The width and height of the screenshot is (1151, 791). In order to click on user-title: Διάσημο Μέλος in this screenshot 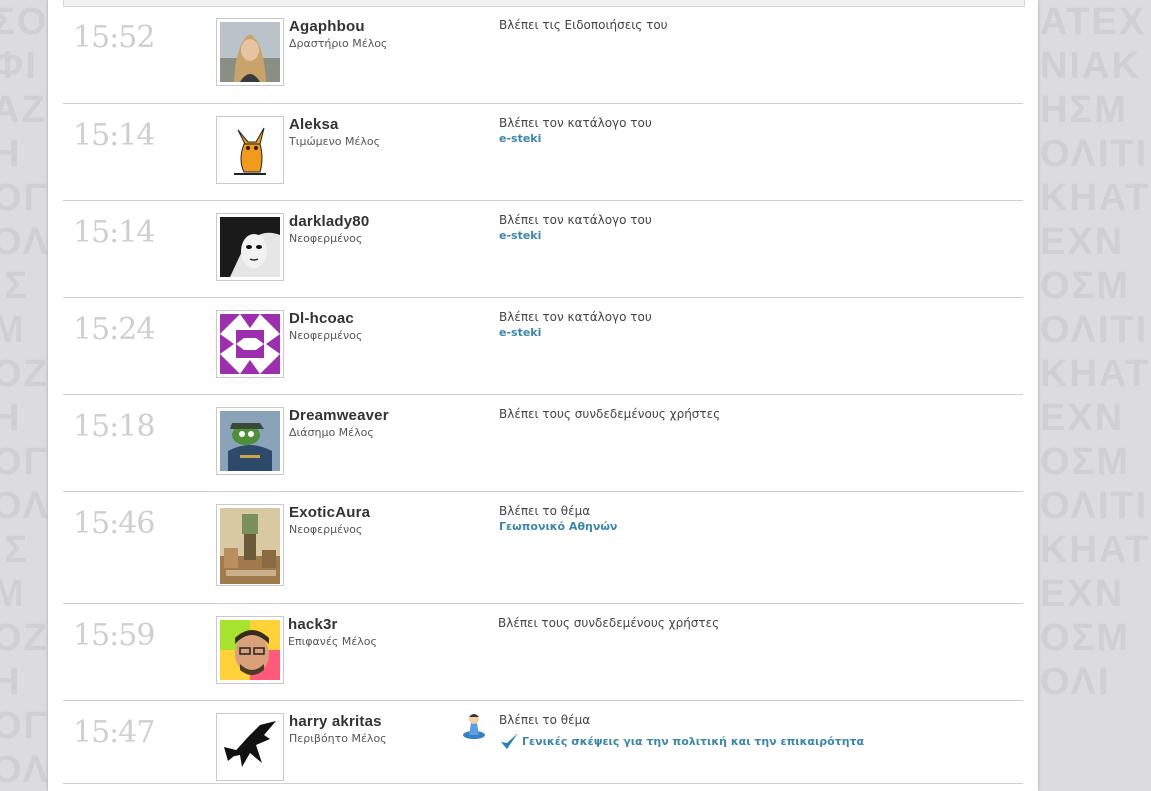, I will do `click(331, 432)`.